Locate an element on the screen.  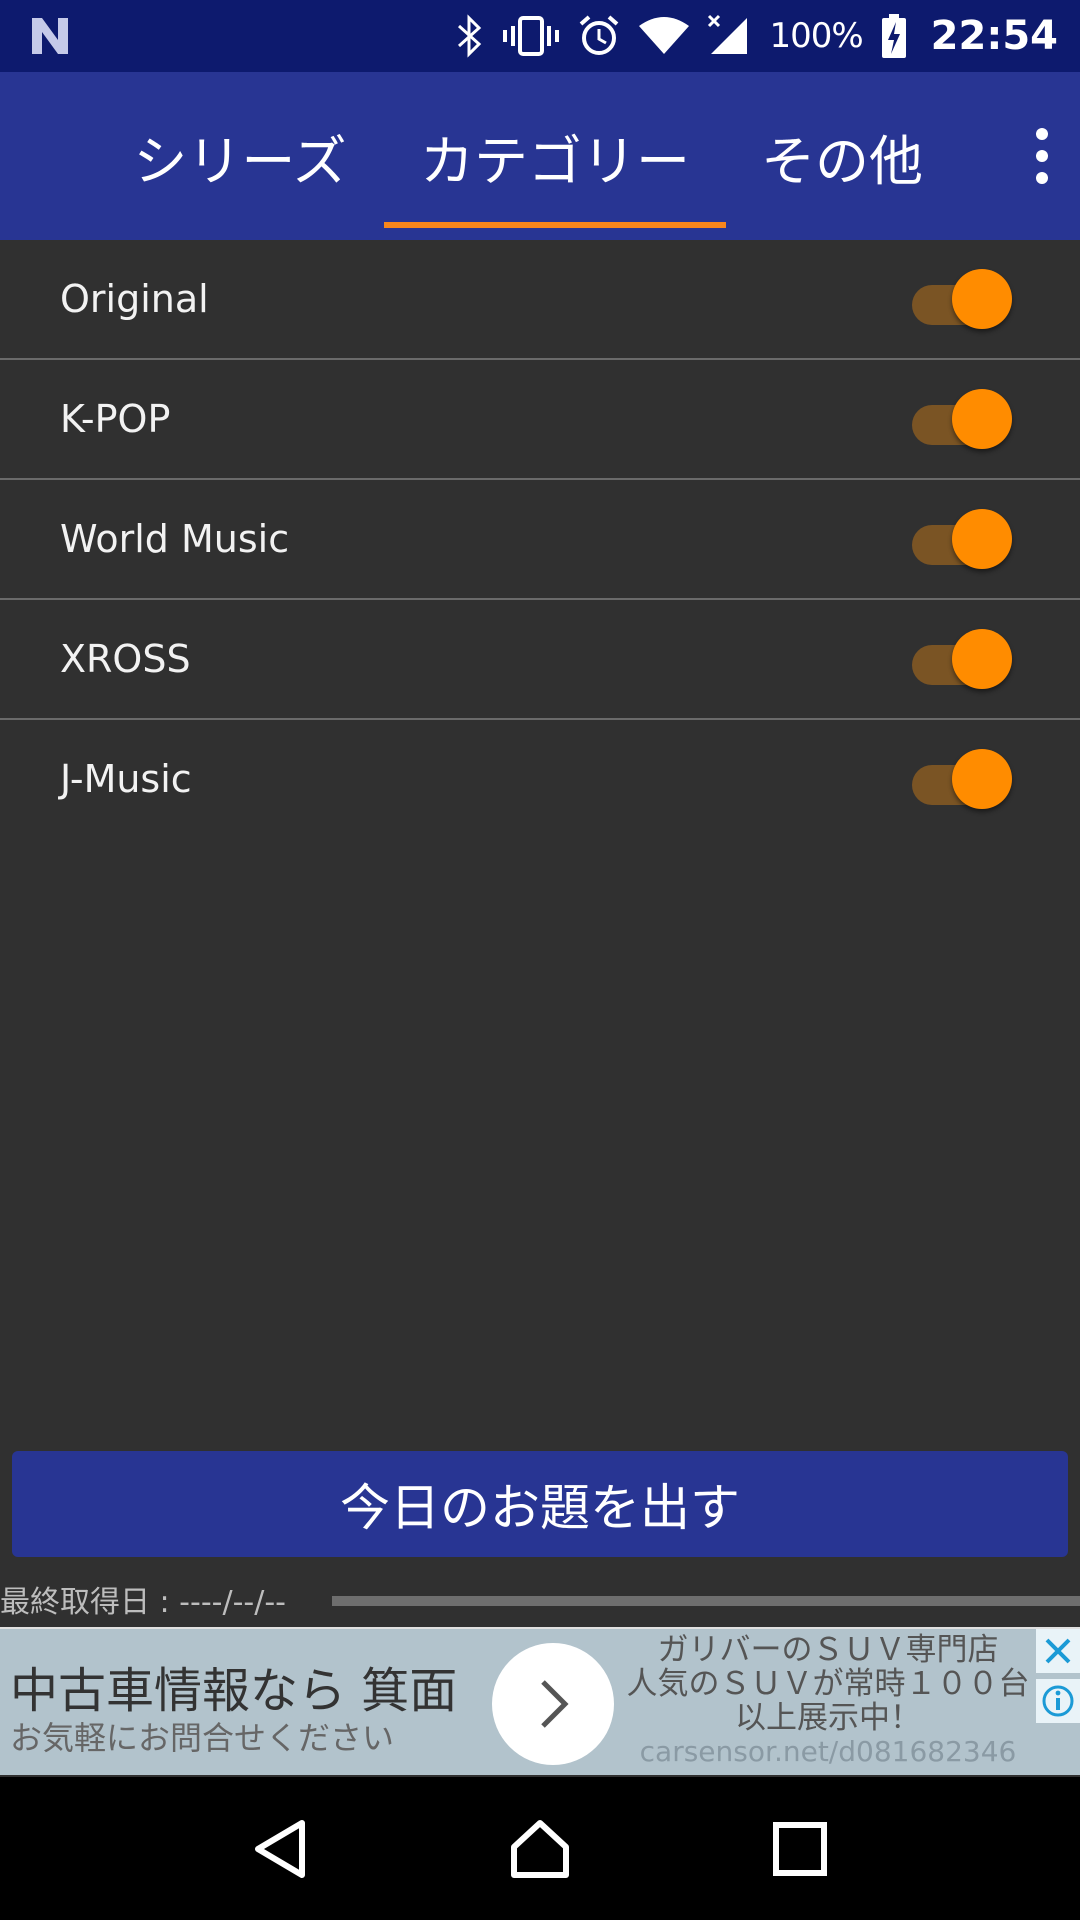
category-row-world-music: World Music is located at coordinates (540, 540).